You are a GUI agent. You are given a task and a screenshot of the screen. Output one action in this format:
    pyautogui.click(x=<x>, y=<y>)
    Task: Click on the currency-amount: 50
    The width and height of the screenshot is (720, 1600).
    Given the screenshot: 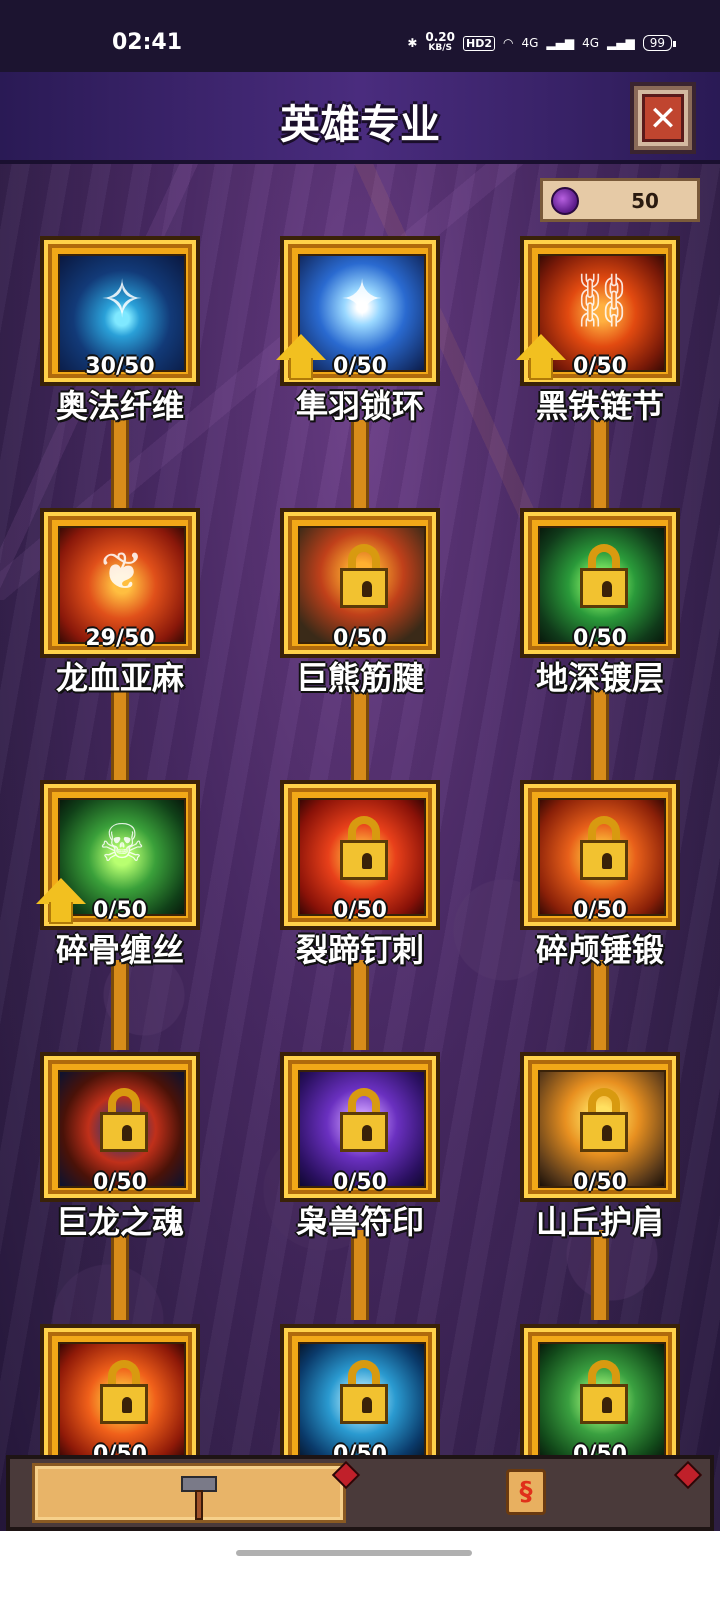 What is the action you would take?
    pyautogui.click(x=645, y=201)
    